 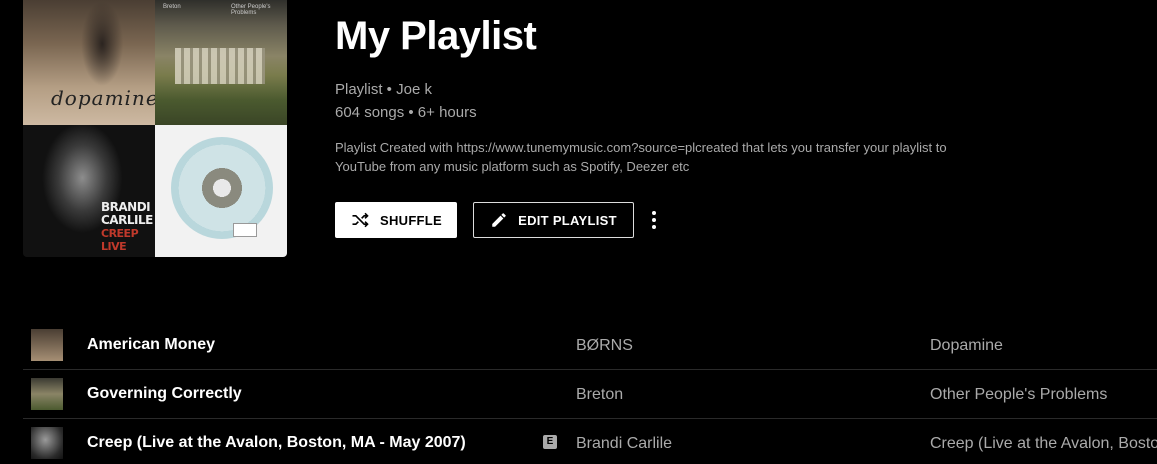 I want to click on shuffle-icon, so click(x=360, y=220).